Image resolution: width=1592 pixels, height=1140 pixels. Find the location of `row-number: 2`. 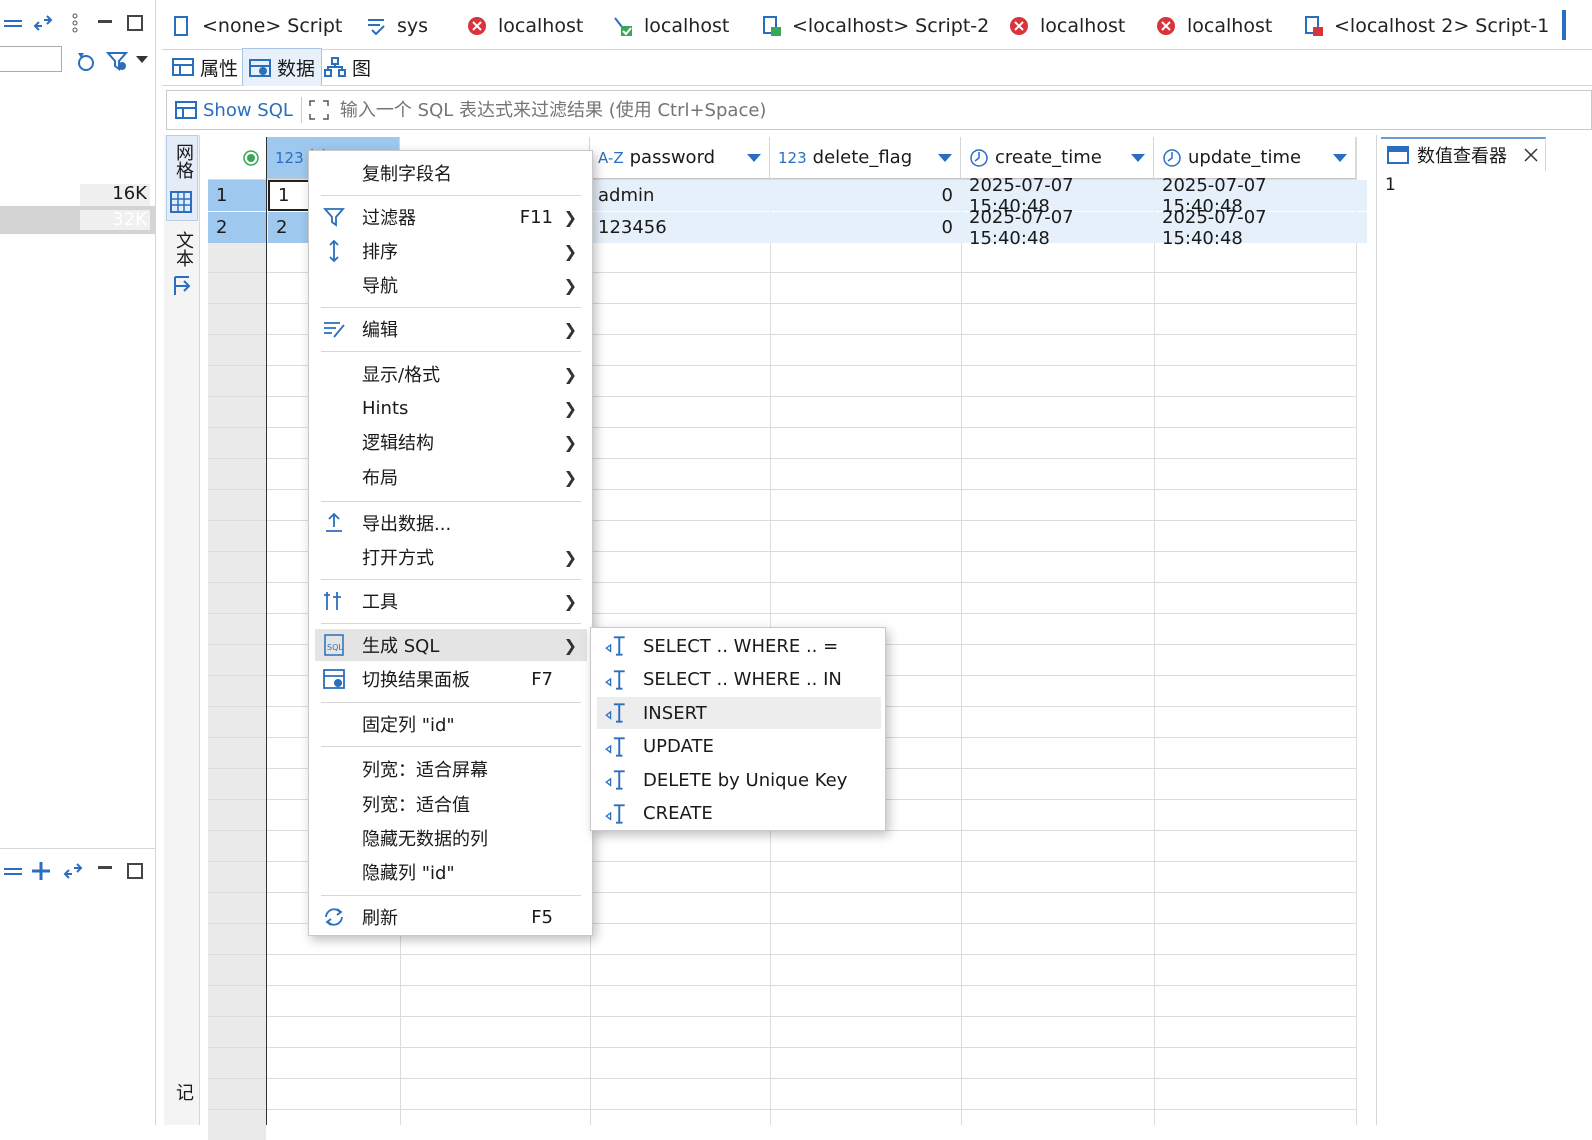

row-number: 2 is located at coordinates (237, 227).